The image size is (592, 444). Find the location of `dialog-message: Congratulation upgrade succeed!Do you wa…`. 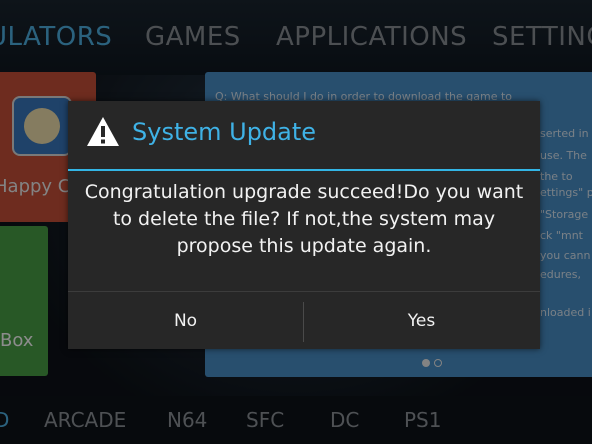

dialog-message: Congratulation upgrade succeed!Do you wa… is located at coordinates (304, 219).